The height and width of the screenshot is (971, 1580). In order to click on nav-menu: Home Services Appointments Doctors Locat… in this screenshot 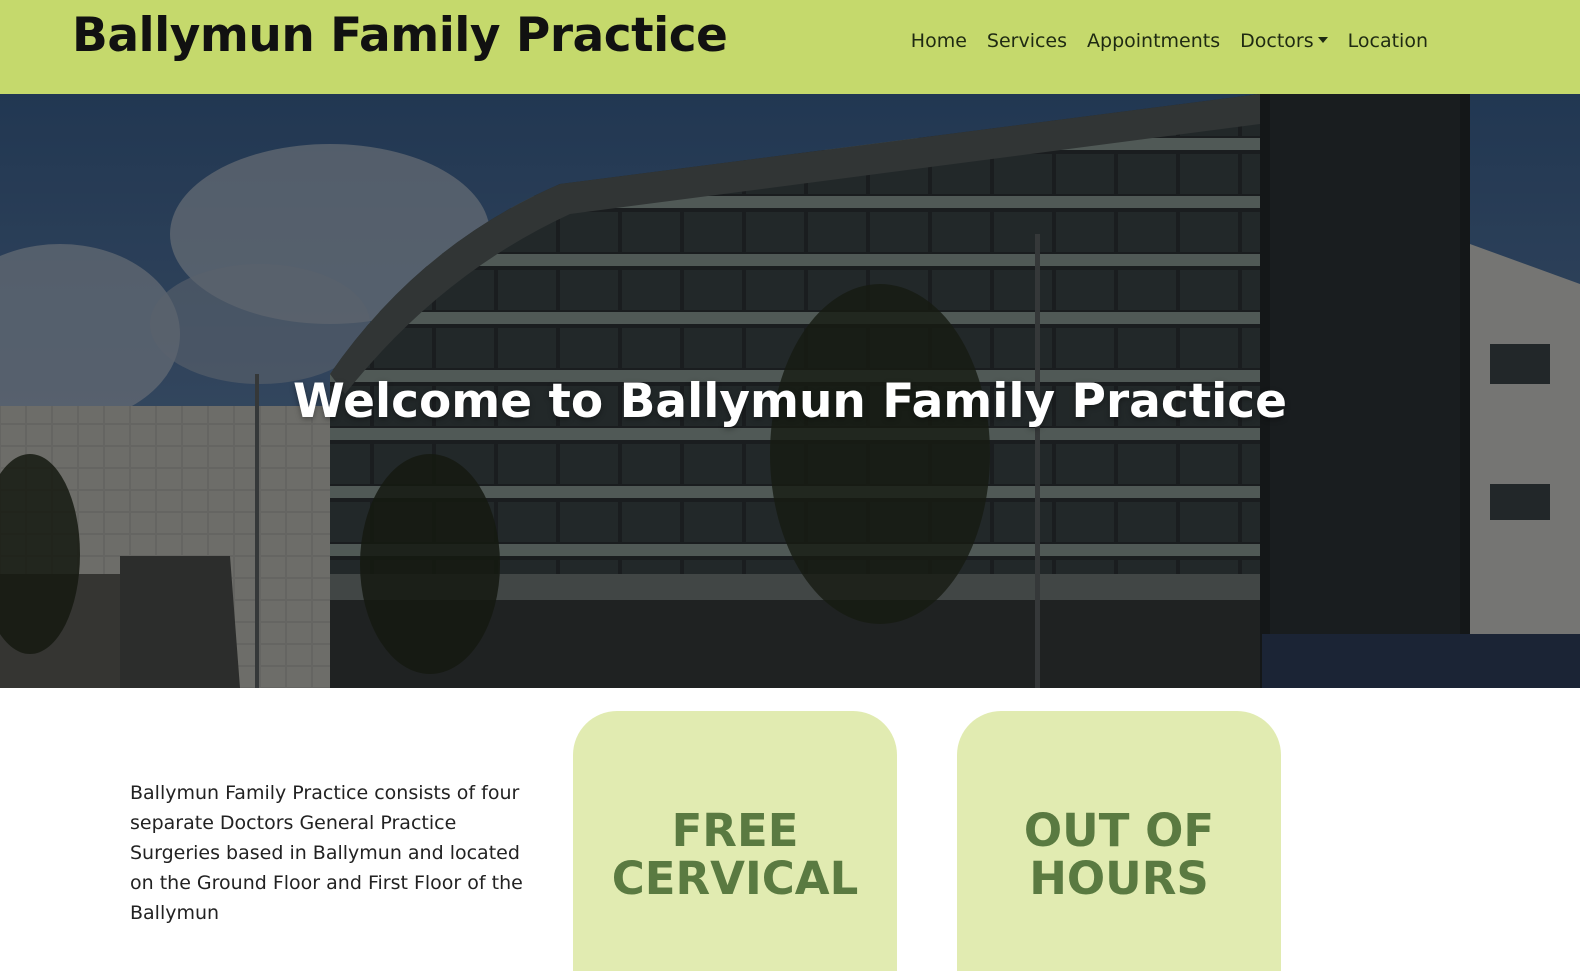, I will do `click(1169, 41)`.